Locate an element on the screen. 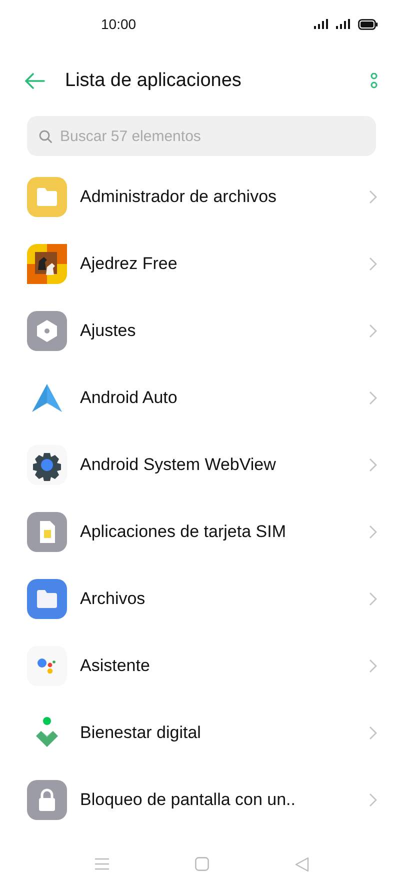 This screenshot has height=896, width=403. home-icon is located at coordinates (201, 864).